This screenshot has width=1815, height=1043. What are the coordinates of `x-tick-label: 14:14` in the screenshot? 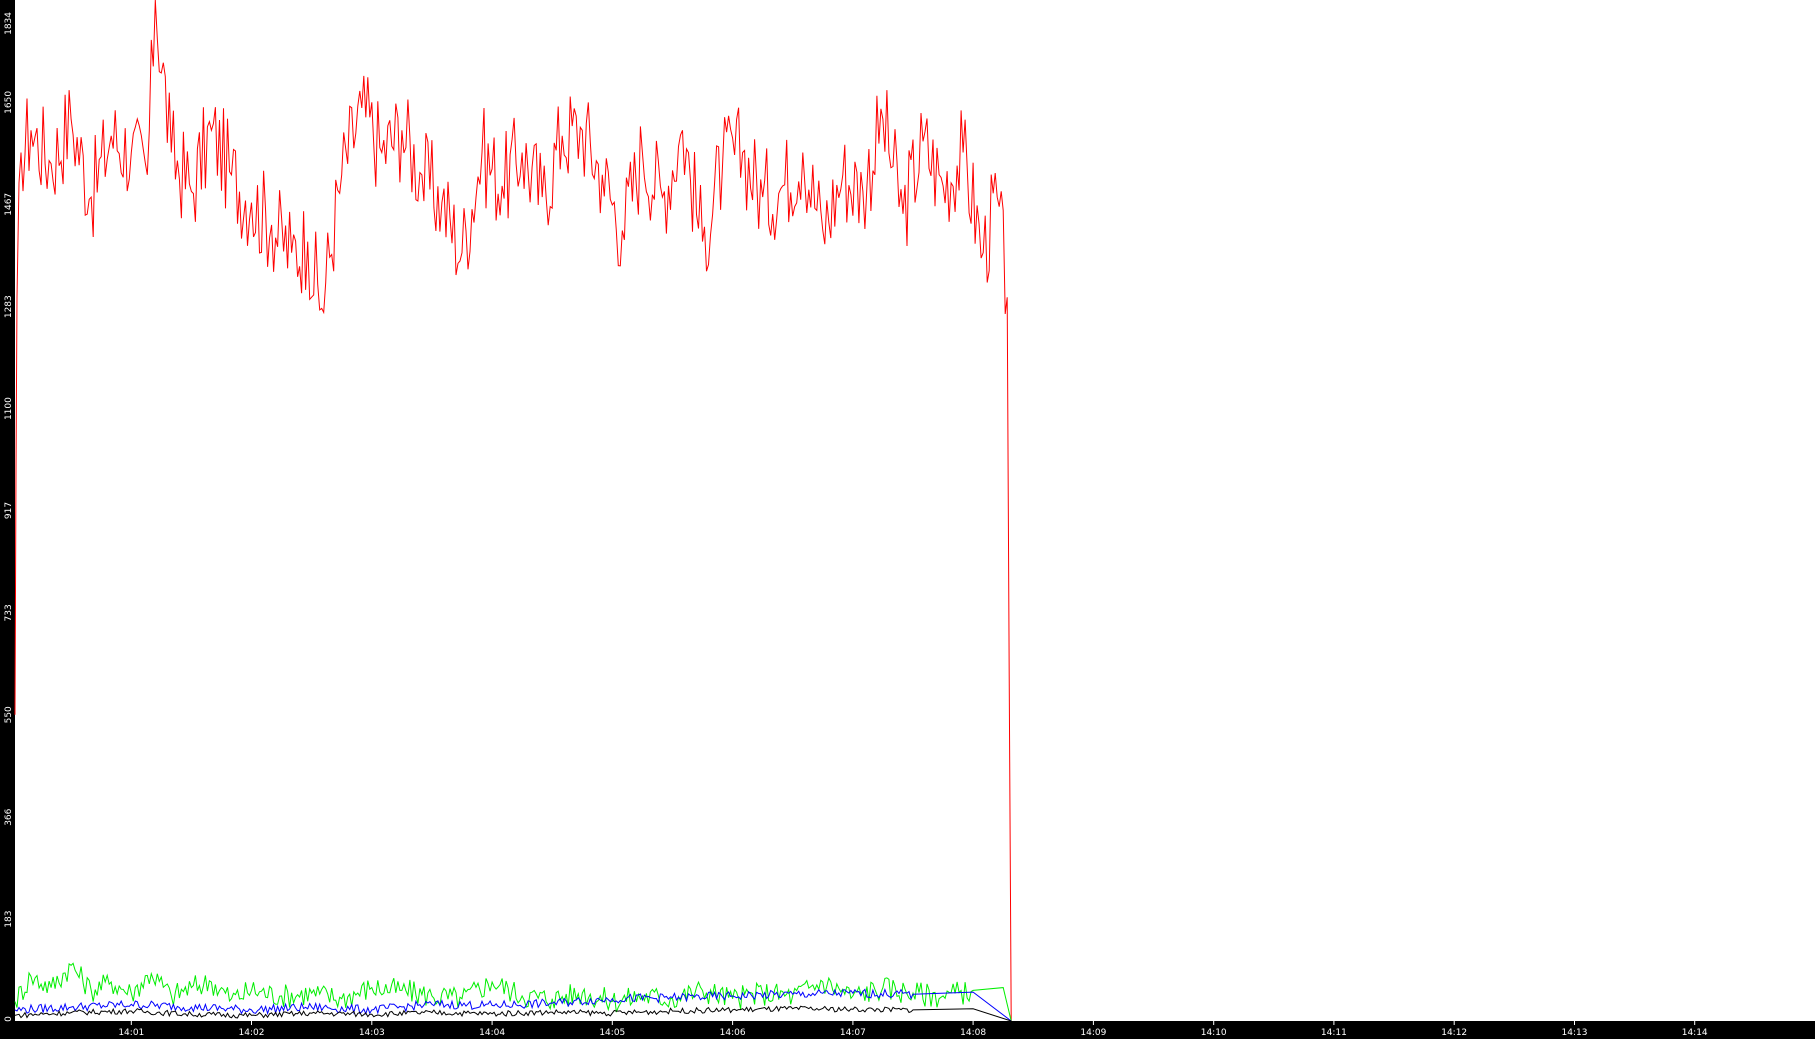 It's located at (1695, 1033).